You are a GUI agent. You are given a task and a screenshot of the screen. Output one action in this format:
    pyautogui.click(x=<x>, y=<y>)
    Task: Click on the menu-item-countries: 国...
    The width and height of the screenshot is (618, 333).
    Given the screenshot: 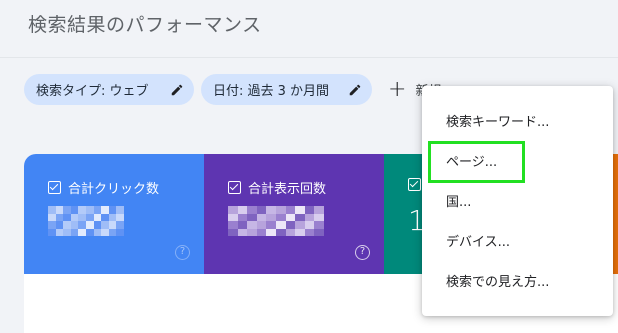 What is the action you would take?
    pyautogui.click(x=517, y=200)
    